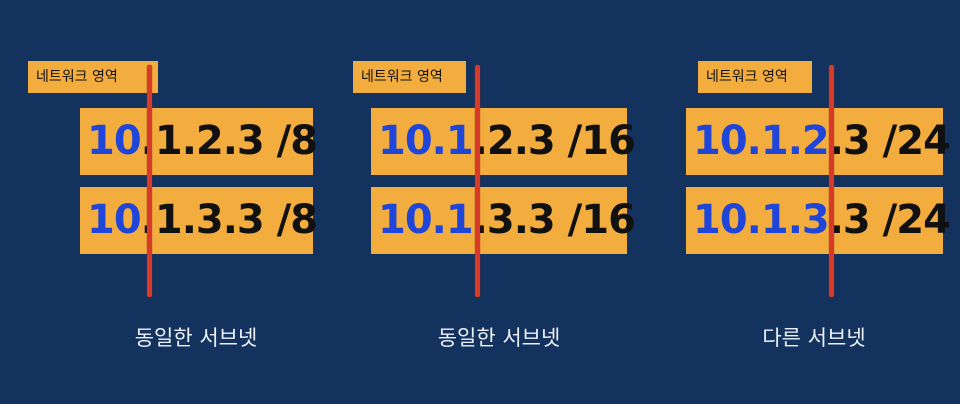 The height and width of the screenshot is (404, 960). I want to click on subnet-result-caption: 동일한 서브넷, so click(499, 338).